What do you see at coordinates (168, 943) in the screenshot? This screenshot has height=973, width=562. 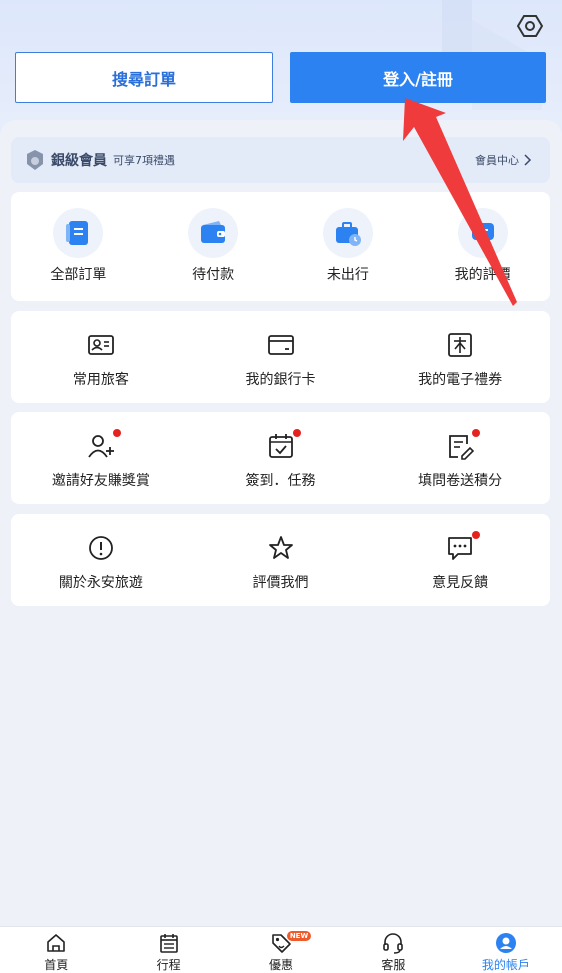 I see `itinerary-icon` at bounding box center [168, 943].